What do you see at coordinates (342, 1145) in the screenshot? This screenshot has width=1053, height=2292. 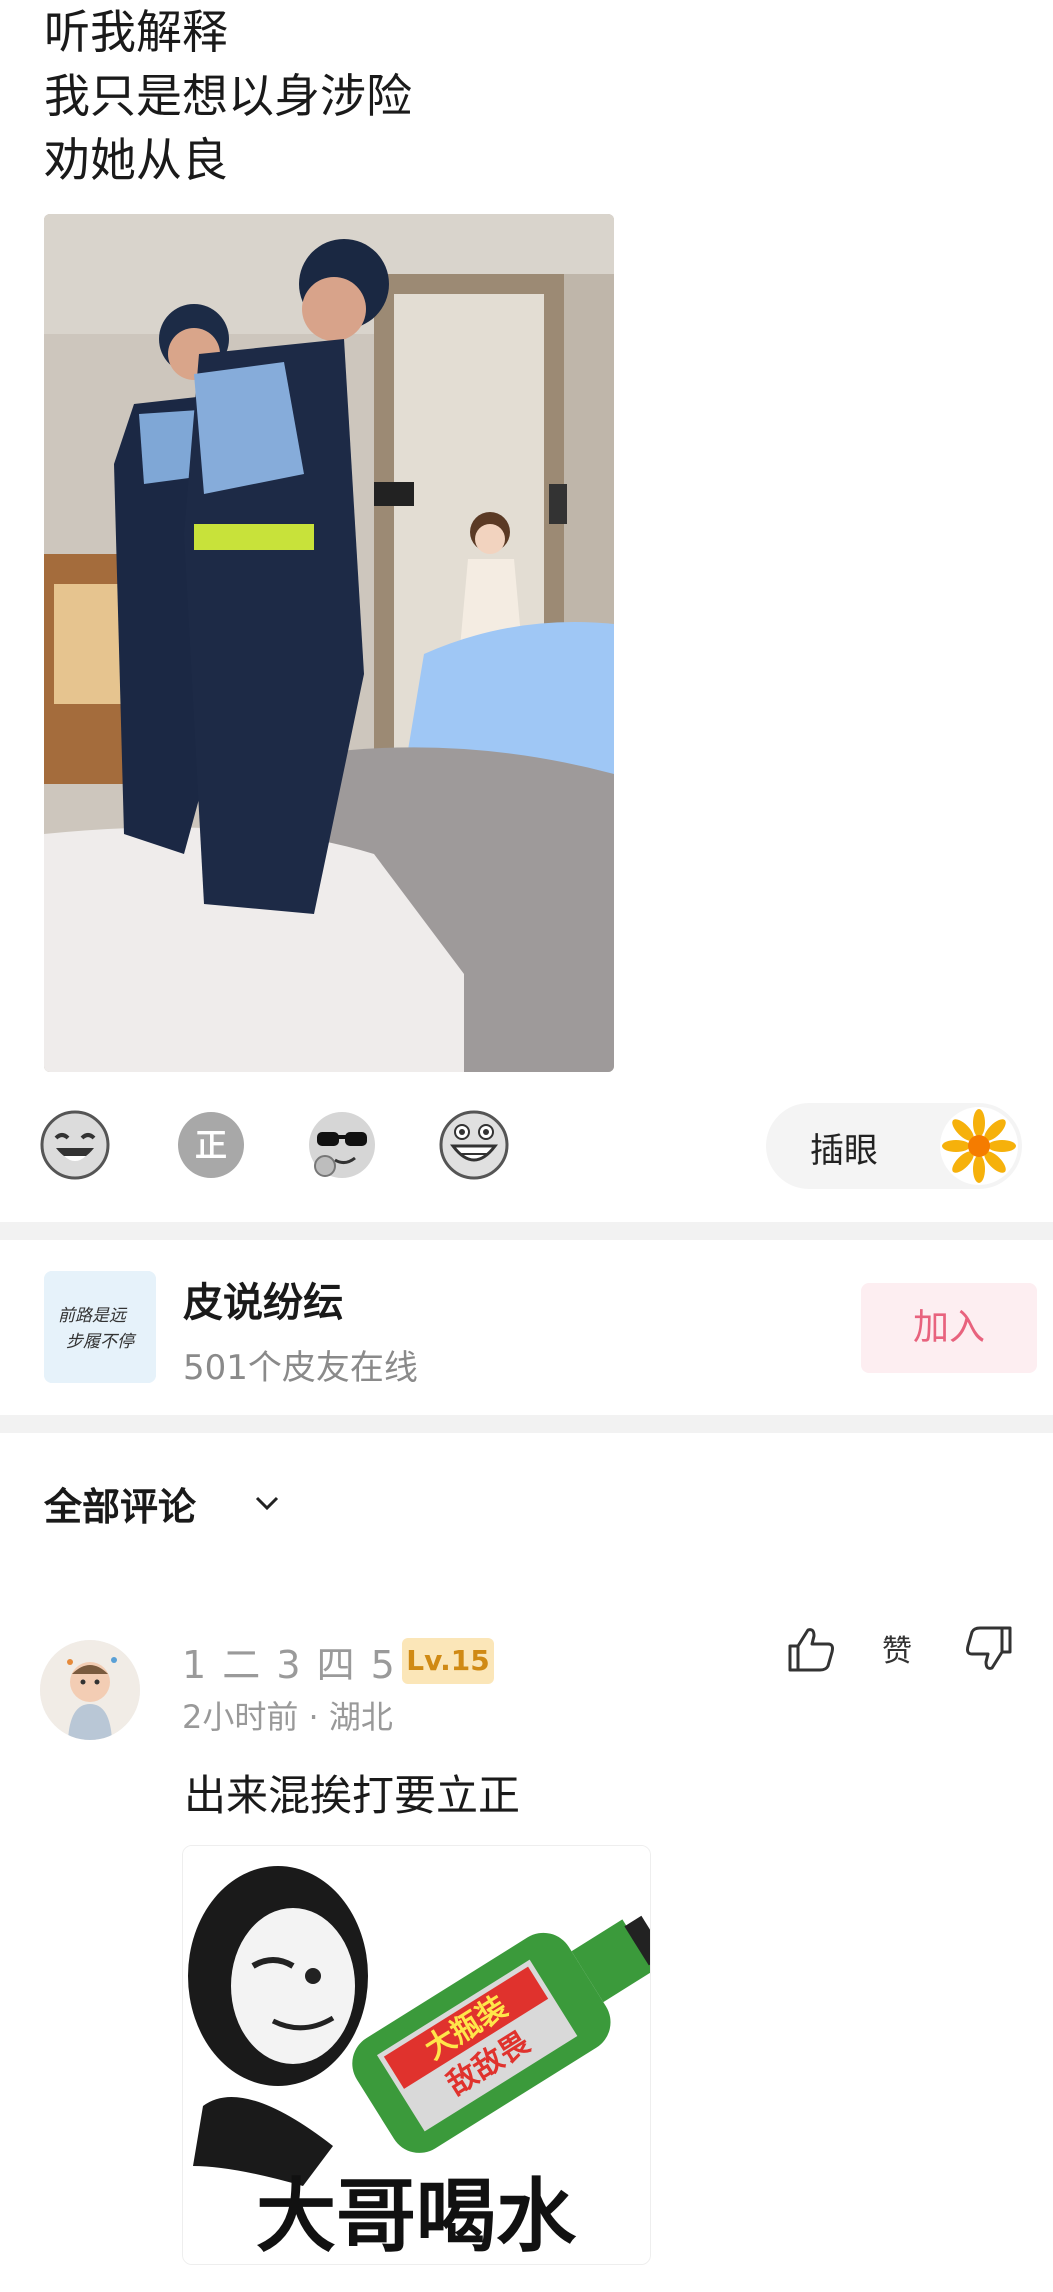 I see `sunglasses-emoji-icon` at bounding box center [342, 1145].